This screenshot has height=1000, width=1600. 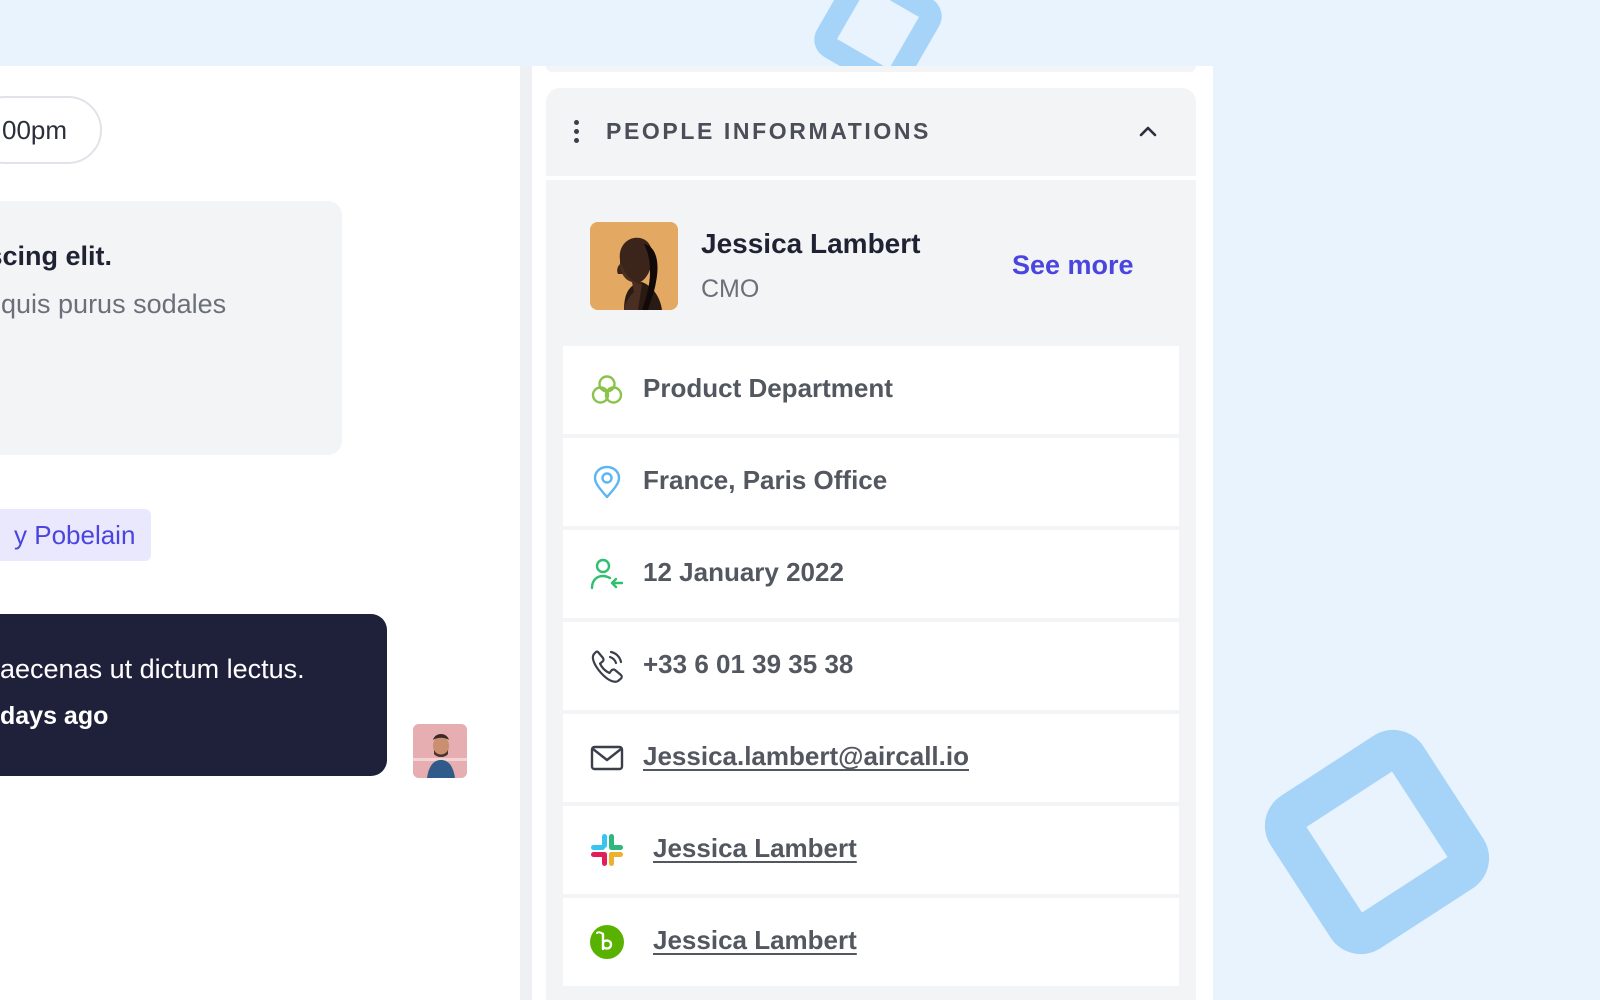 What do you see at coordinates (1073, 265) in the screenshot?
I see `see-more-link: See more` at bounding box center [1073, 265].